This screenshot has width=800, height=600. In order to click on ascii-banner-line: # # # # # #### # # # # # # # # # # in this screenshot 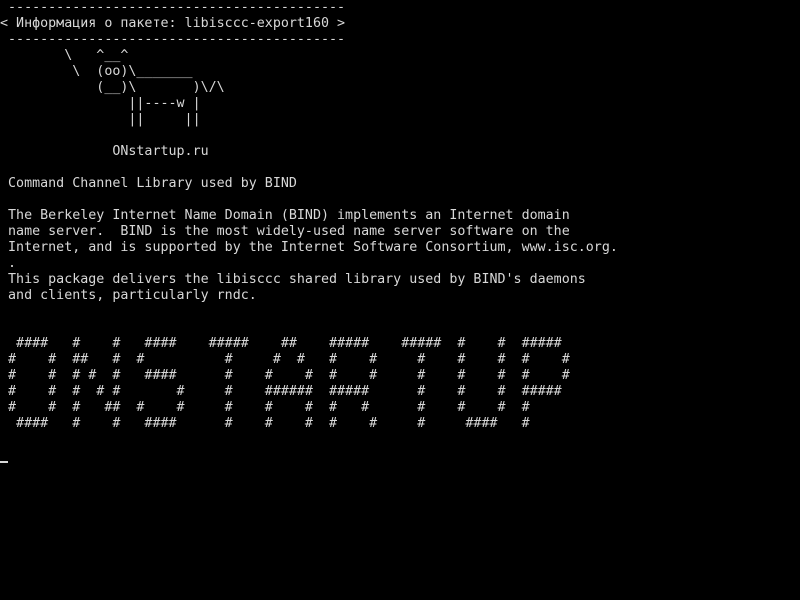, I will do `click(285, 375)`.